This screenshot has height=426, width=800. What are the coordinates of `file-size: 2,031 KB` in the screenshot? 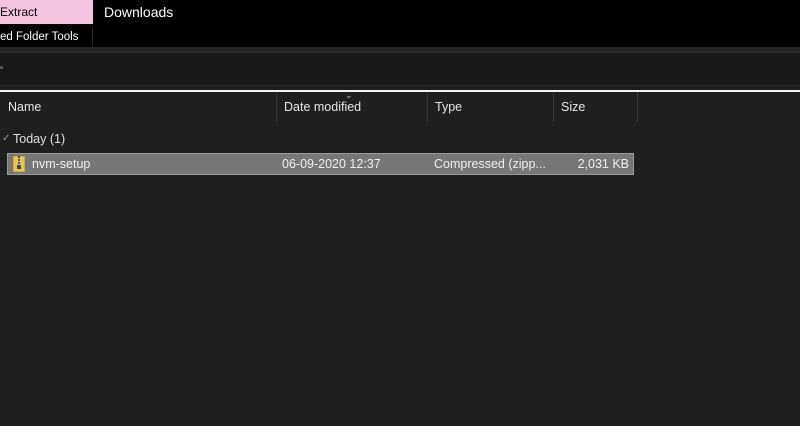 It's located at (603, 164).